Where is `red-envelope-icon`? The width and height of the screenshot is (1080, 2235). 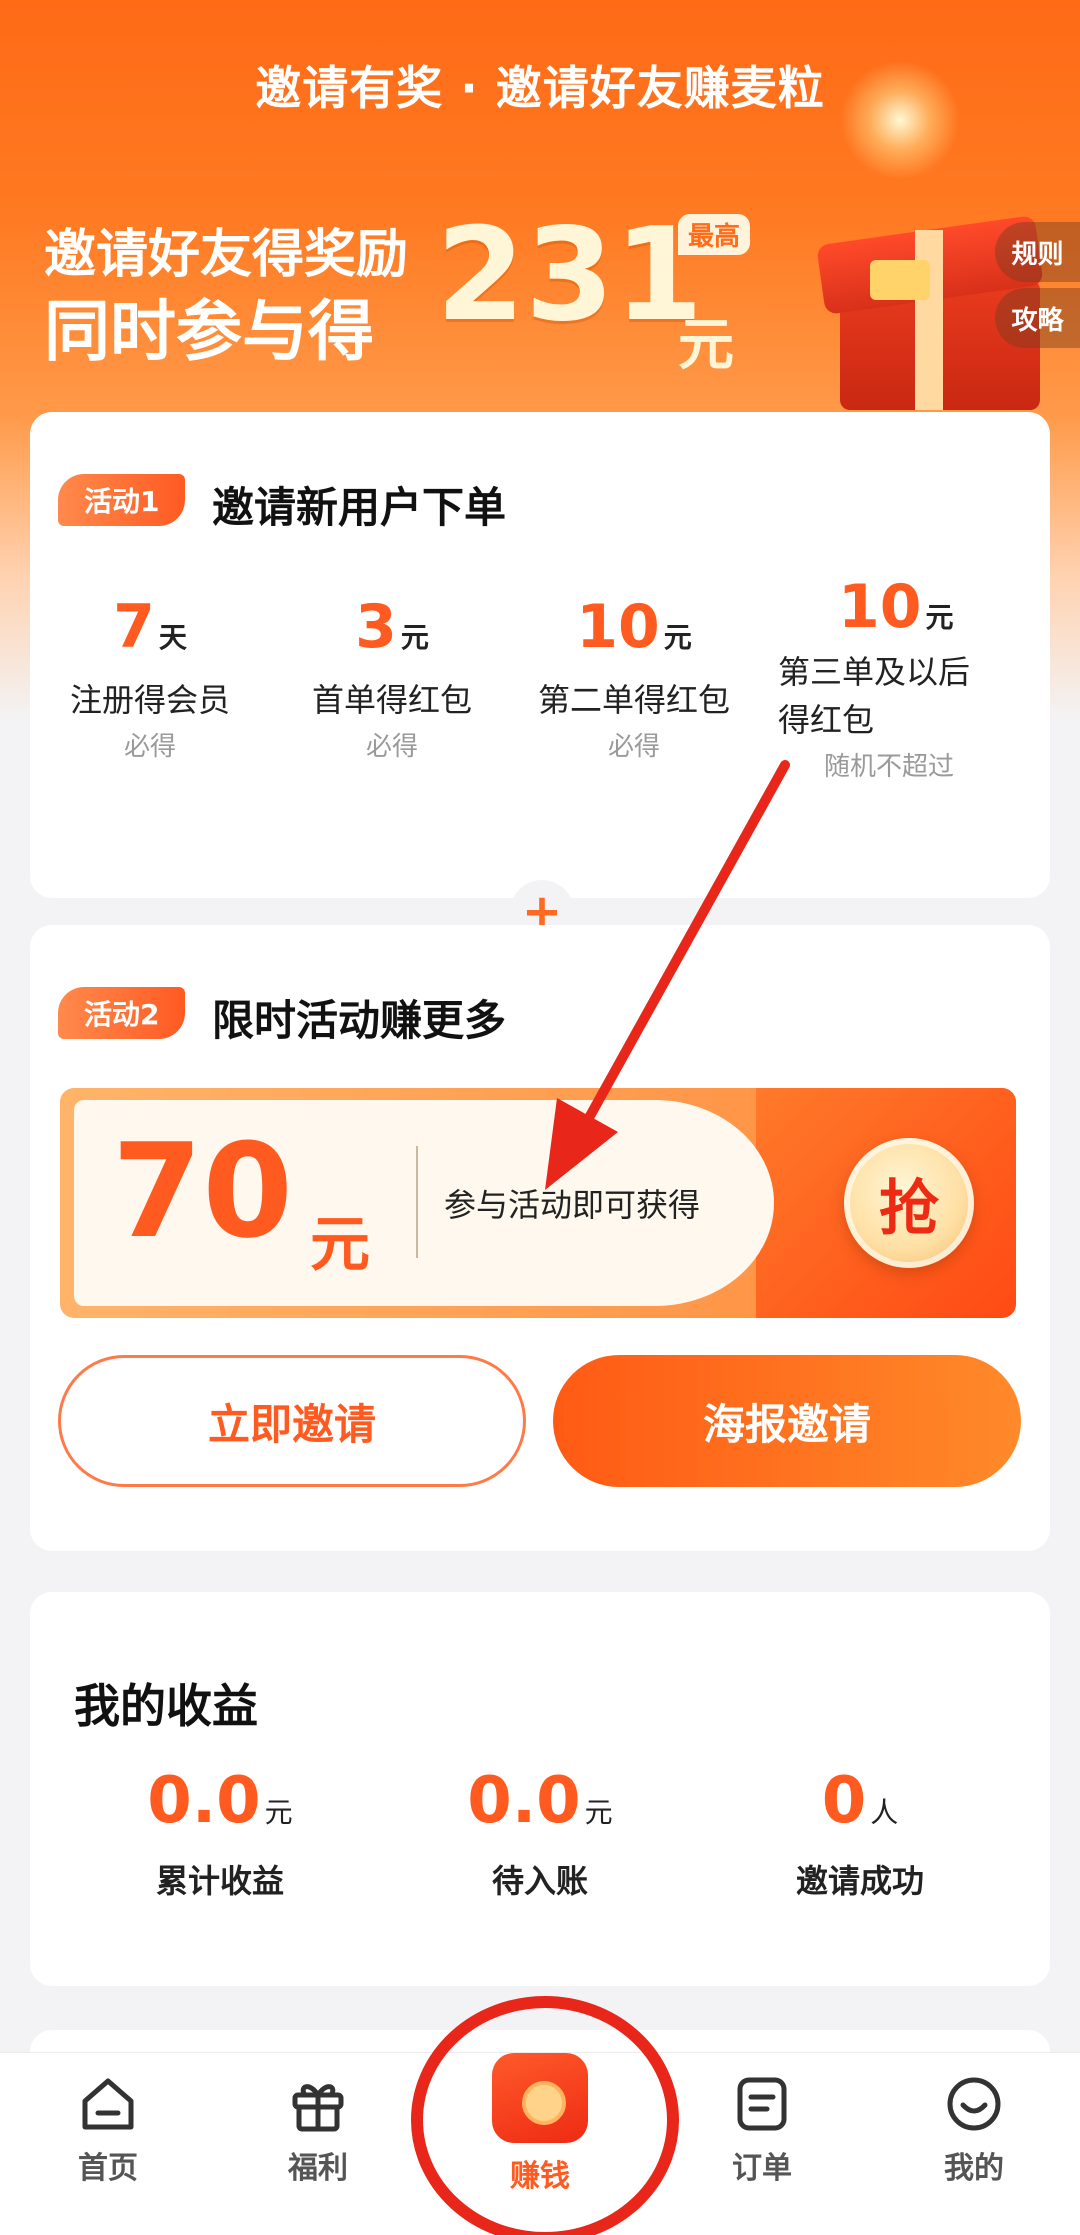 red-envelope-icon is located at coordinates (540, 2098).